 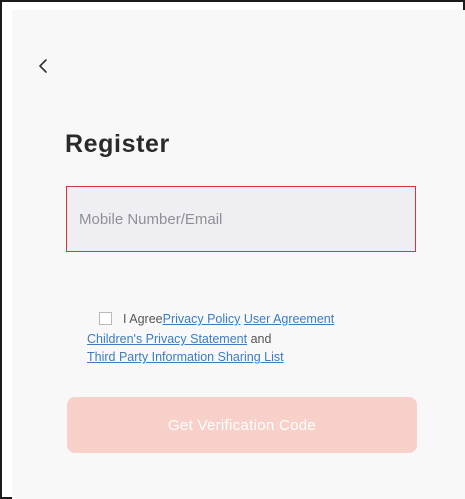 I want to click on third-party-sharing-link: Third Party Information Sharing List, so click(x=185, y=357).